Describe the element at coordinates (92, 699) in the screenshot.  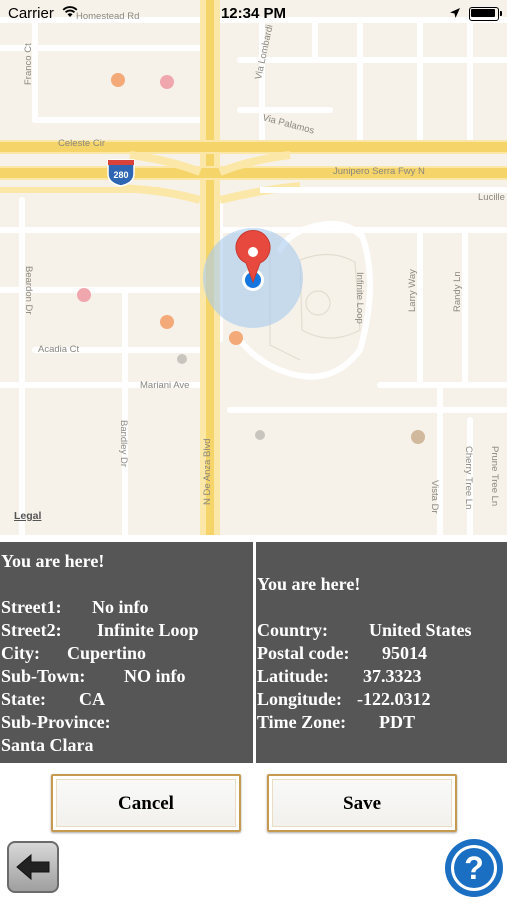
I see `state-value: CA` at that location.